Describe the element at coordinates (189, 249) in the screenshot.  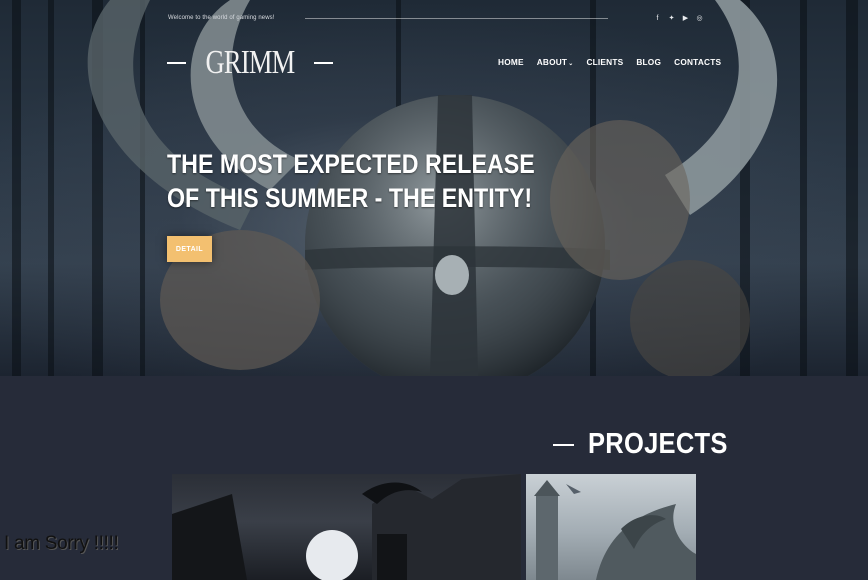
I see `detail-button: DETAIL` at that location.